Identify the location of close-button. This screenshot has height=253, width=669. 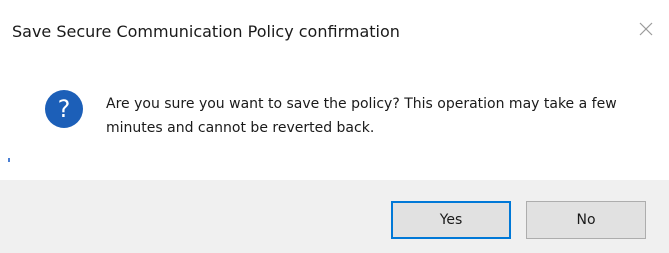
(646, 29).